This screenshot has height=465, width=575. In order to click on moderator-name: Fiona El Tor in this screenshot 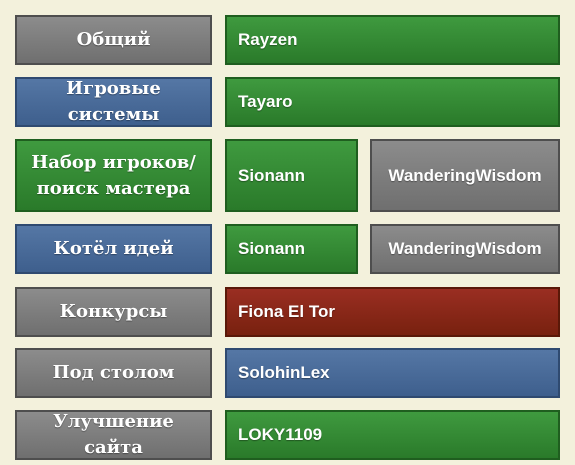, I will do `click(286, 311)`.